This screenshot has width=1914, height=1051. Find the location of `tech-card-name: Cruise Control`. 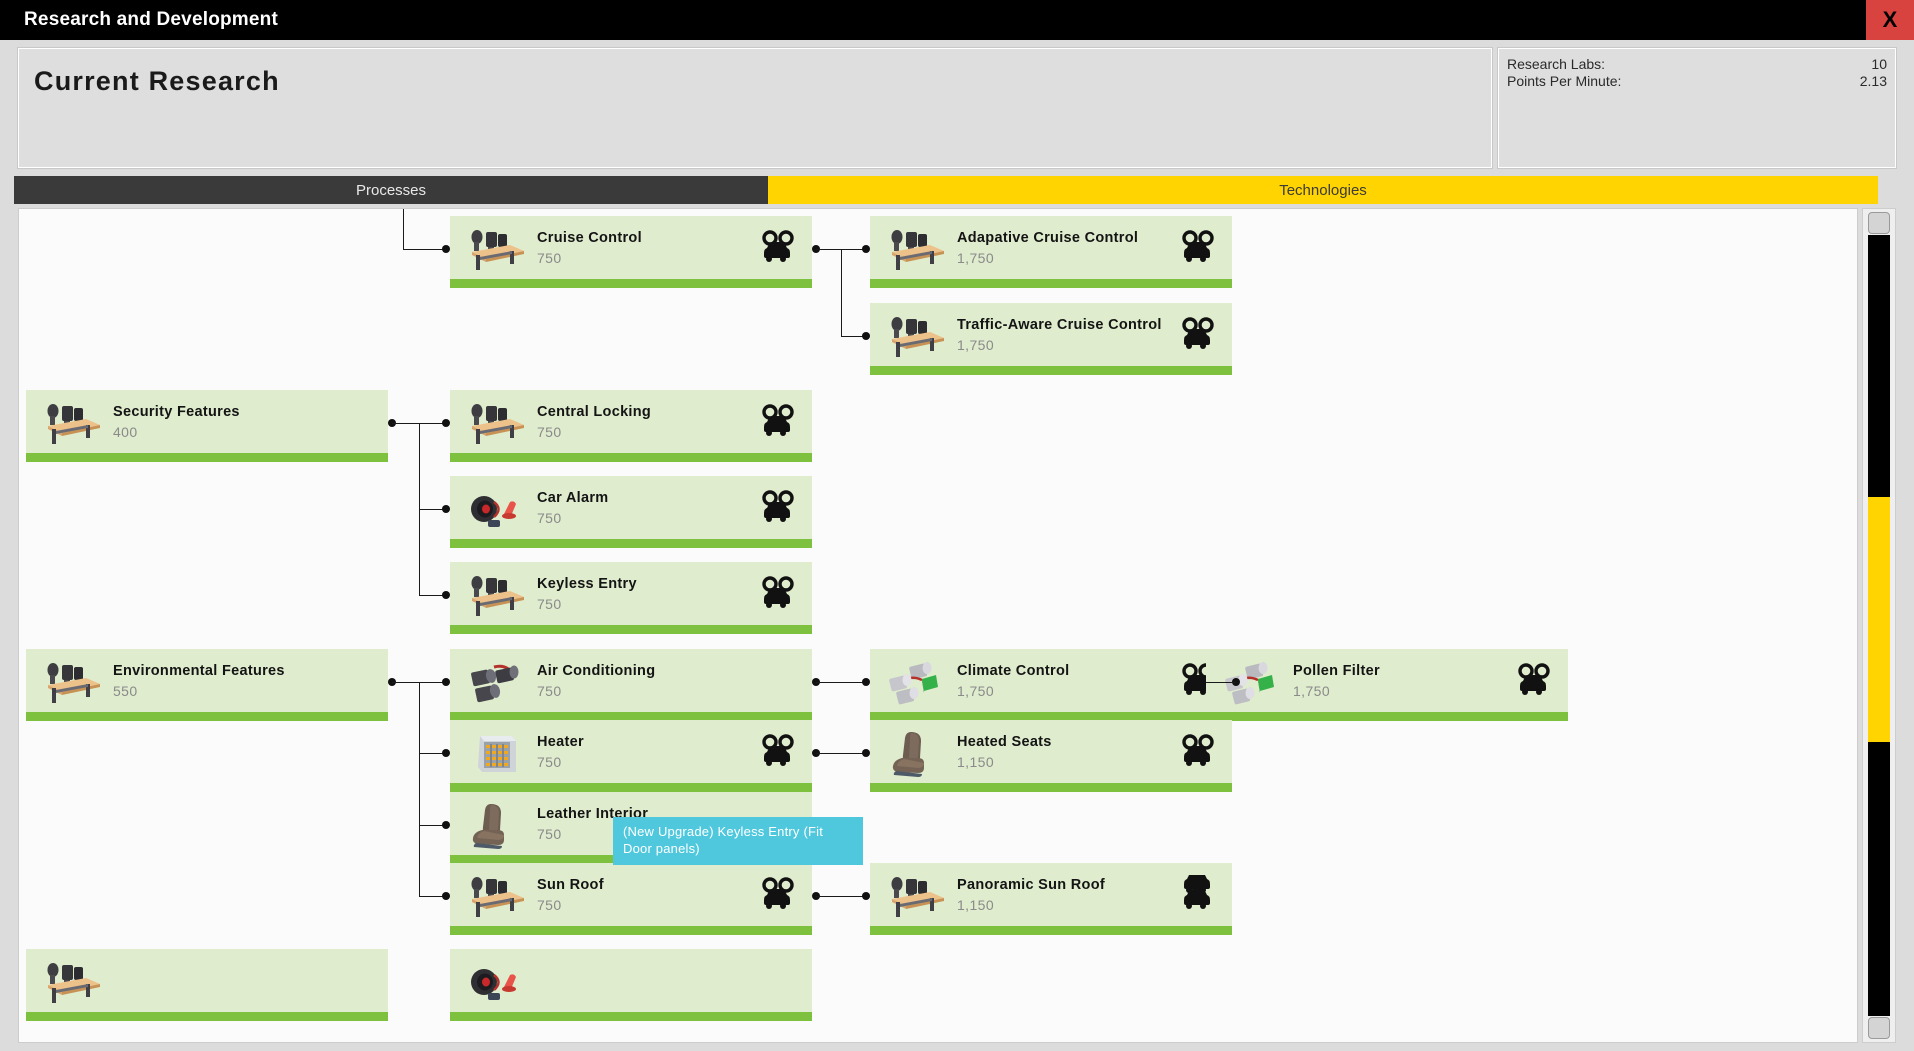

tech-card-name: Cruise Control is located at coordinates (589, 238).